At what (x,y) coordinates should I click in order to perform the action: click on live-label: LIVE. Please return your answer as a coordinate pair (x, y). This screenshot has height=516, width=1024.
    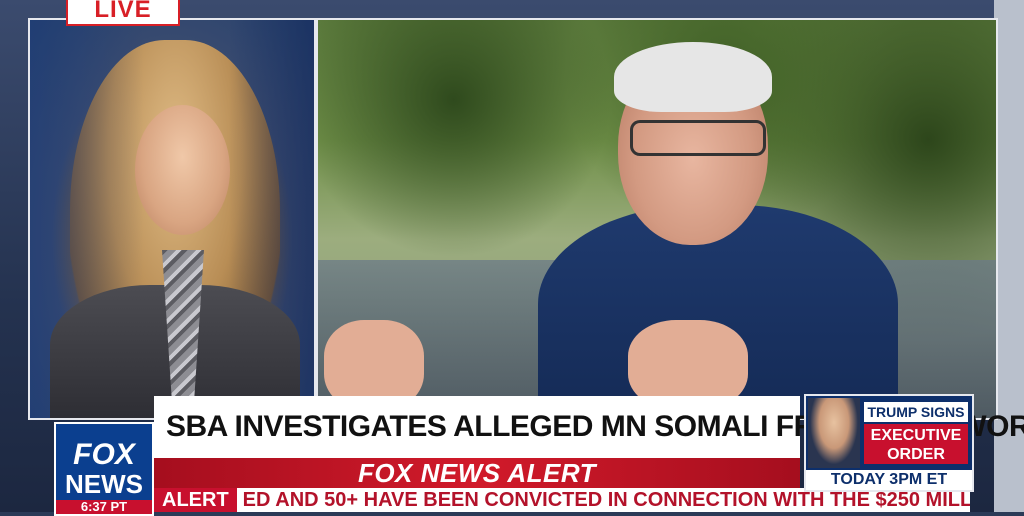
    Looking at the image, I should click on (123, 11).